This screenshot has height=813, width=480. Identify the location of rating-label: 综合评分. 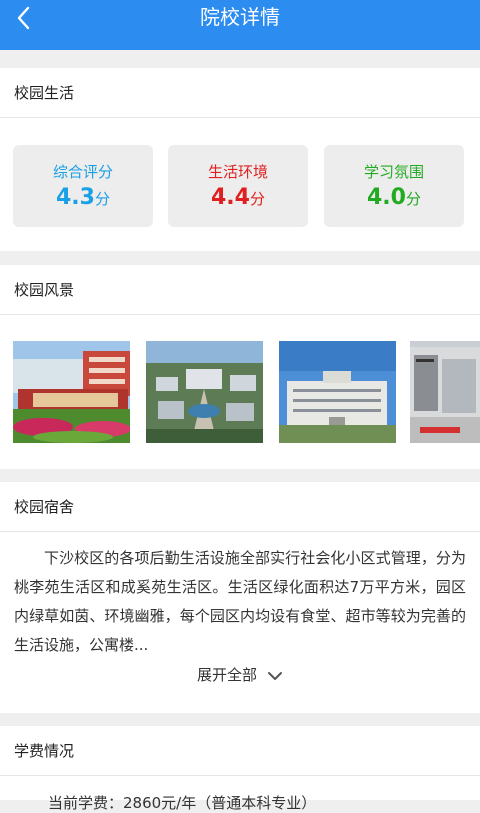
(82, 172).